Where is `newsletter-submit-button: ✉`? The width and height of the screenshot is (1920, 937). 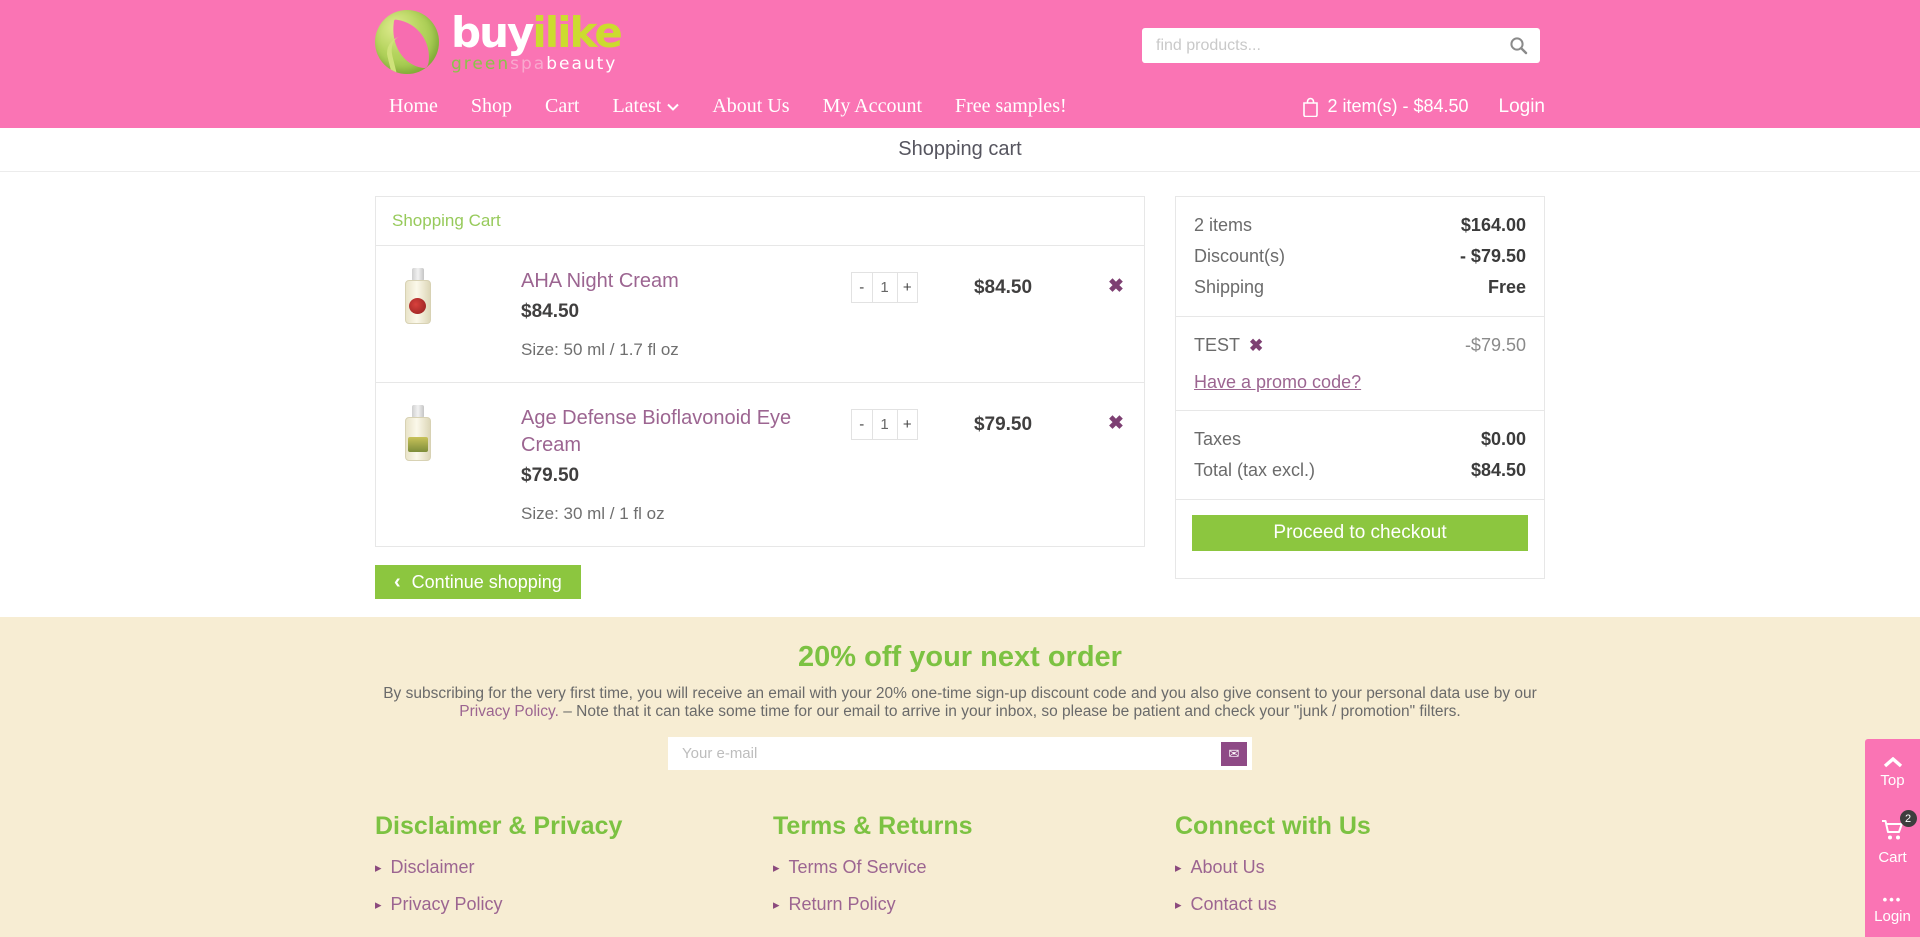
newsletter-submit-button: ✉ is located at coordinates (1234, 753).